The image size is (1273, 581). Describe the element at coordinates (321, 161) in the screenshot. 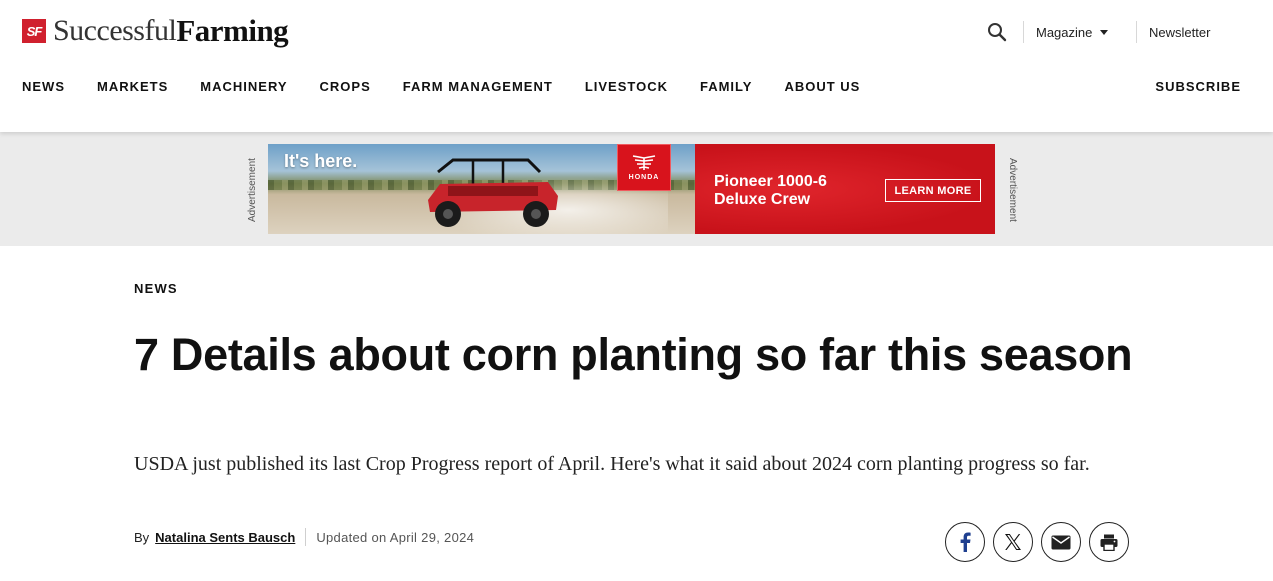

I see `ad-headline: It's here.` at that location.